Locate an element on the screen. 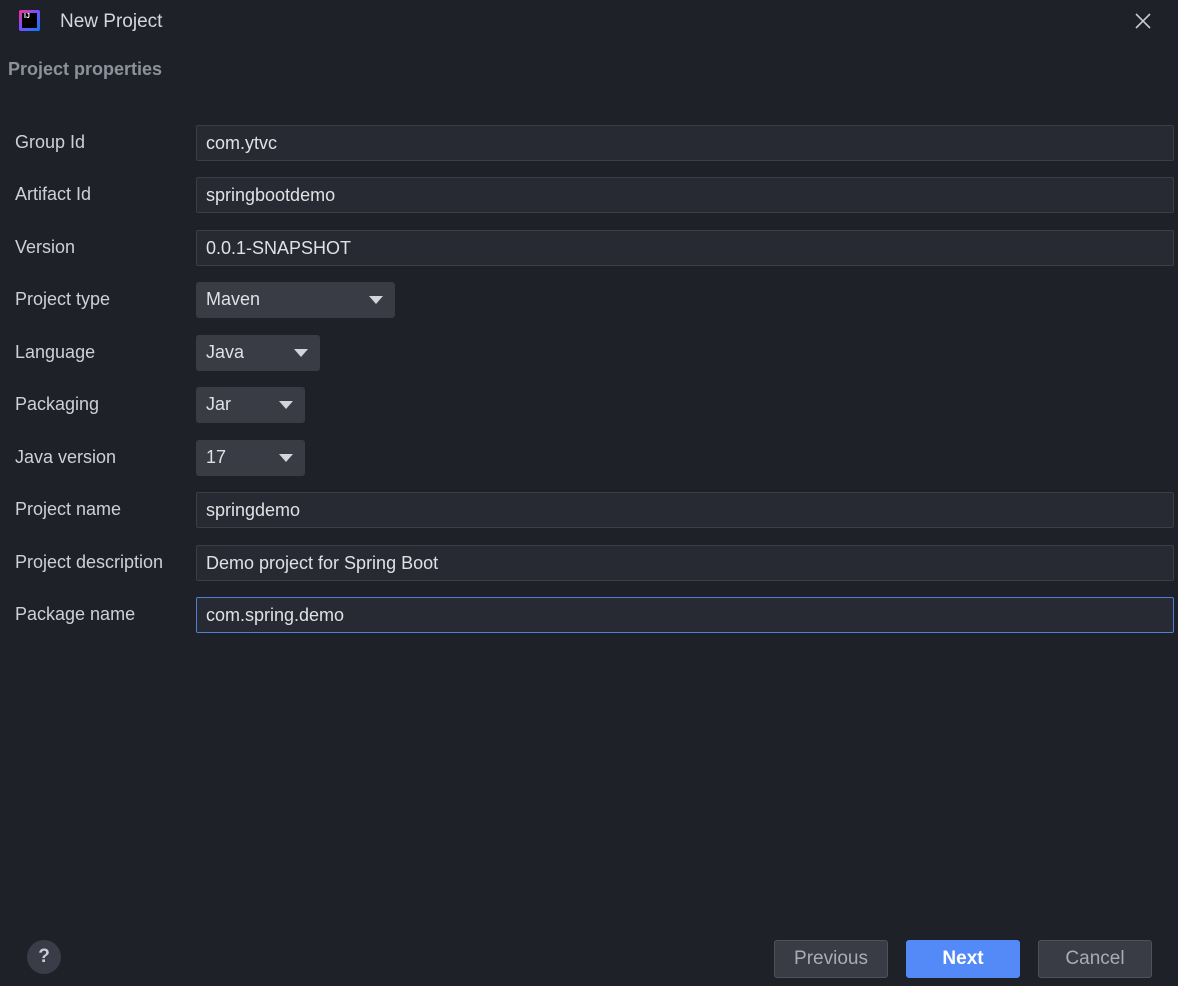 Image resolution: width=1178 pixels, height=986 pixels. version-row: Version is located at coordinates (589, 248).